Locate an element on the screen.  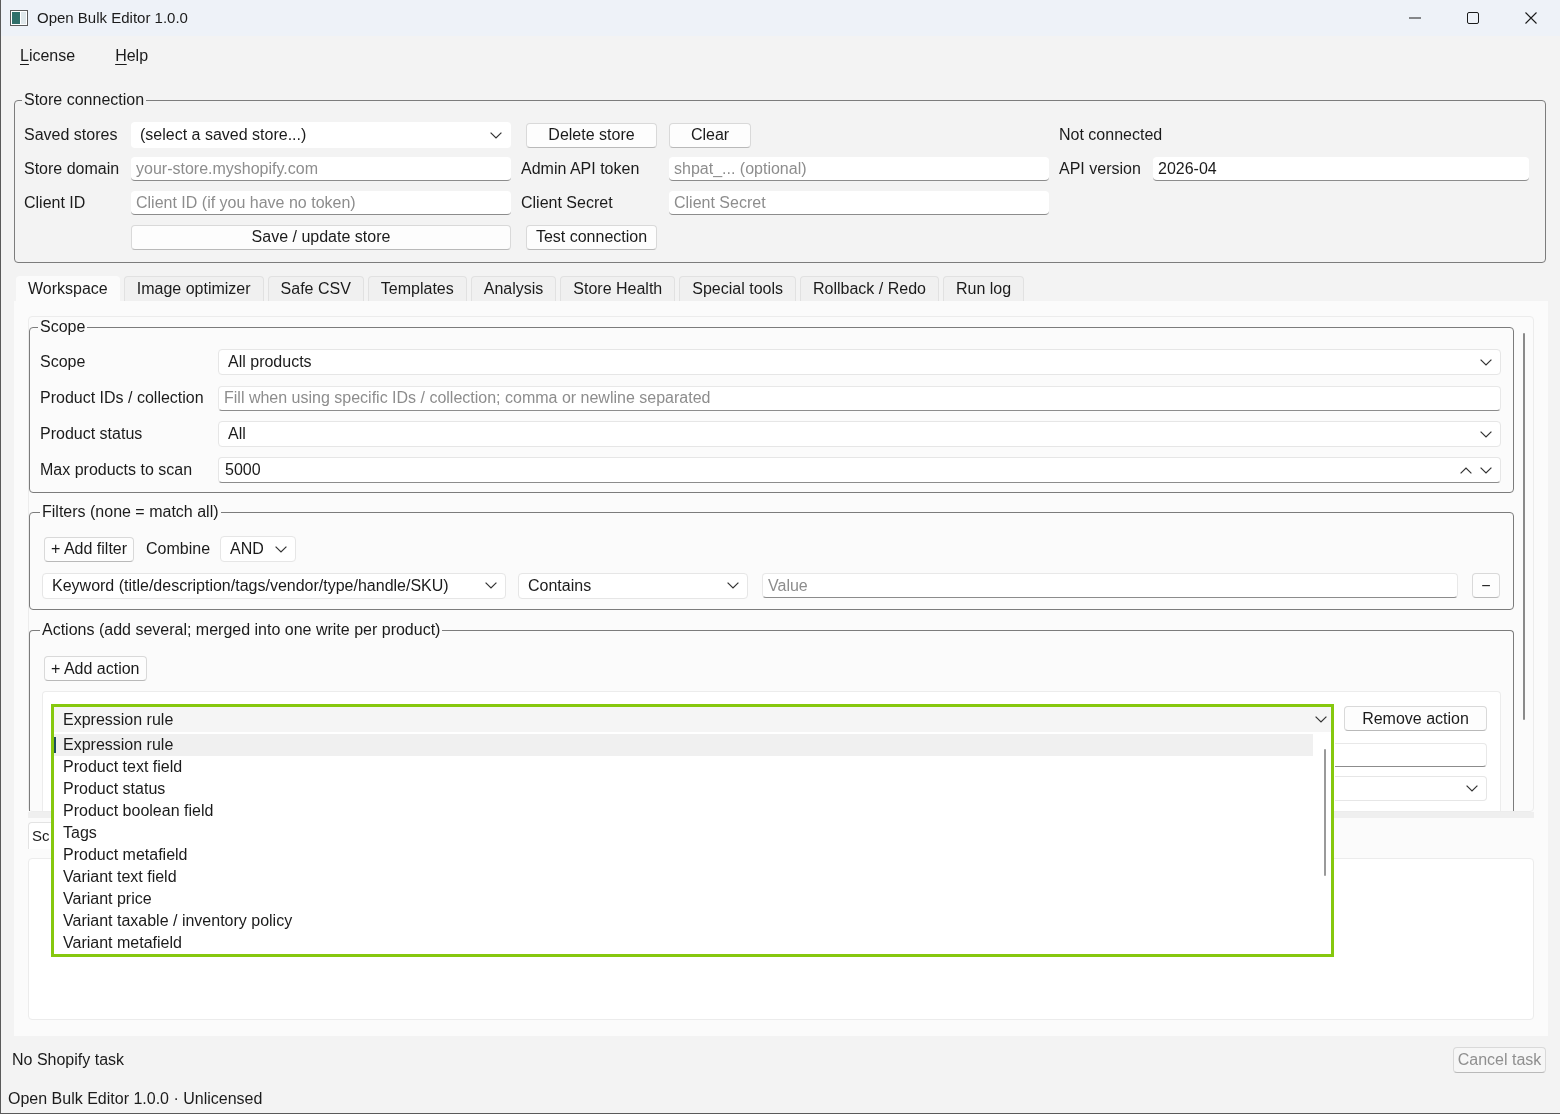
field-label: Product IDs / collection is located at coordinates (122, 398).